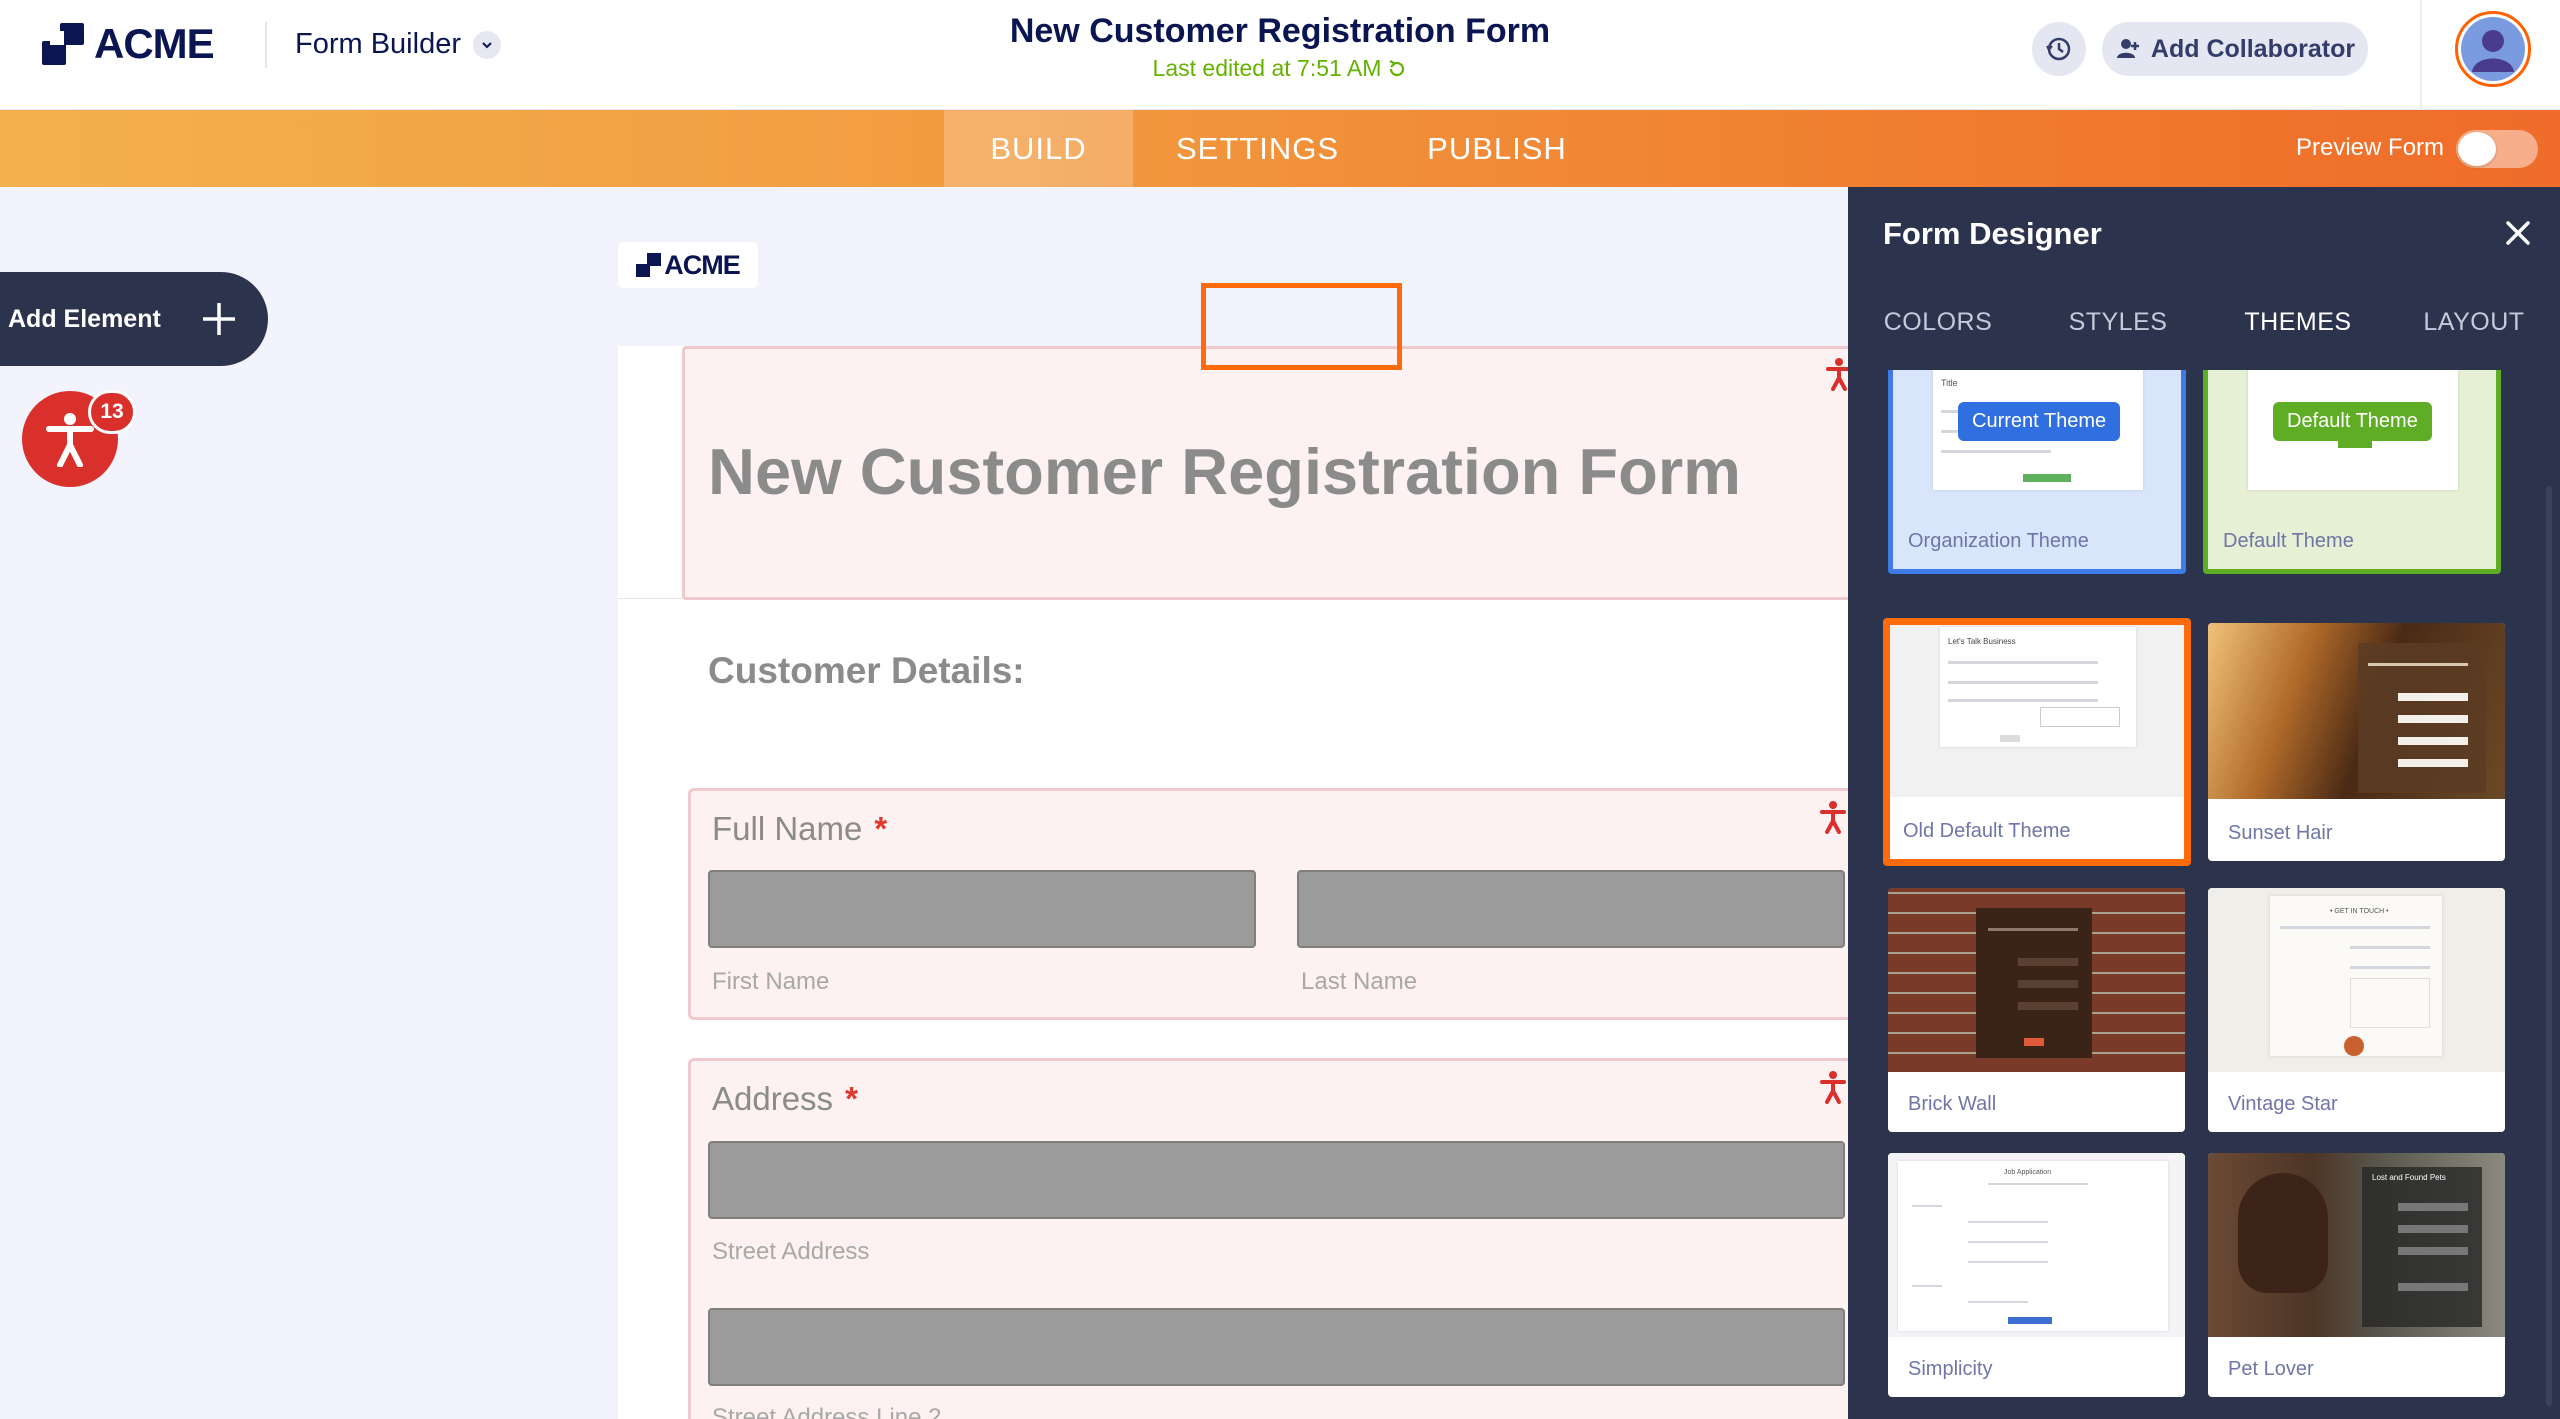 Image resolution: width=2560 pixels, height=1419 pixels. I want to click on form-logo: ACME, so click(688, 265).